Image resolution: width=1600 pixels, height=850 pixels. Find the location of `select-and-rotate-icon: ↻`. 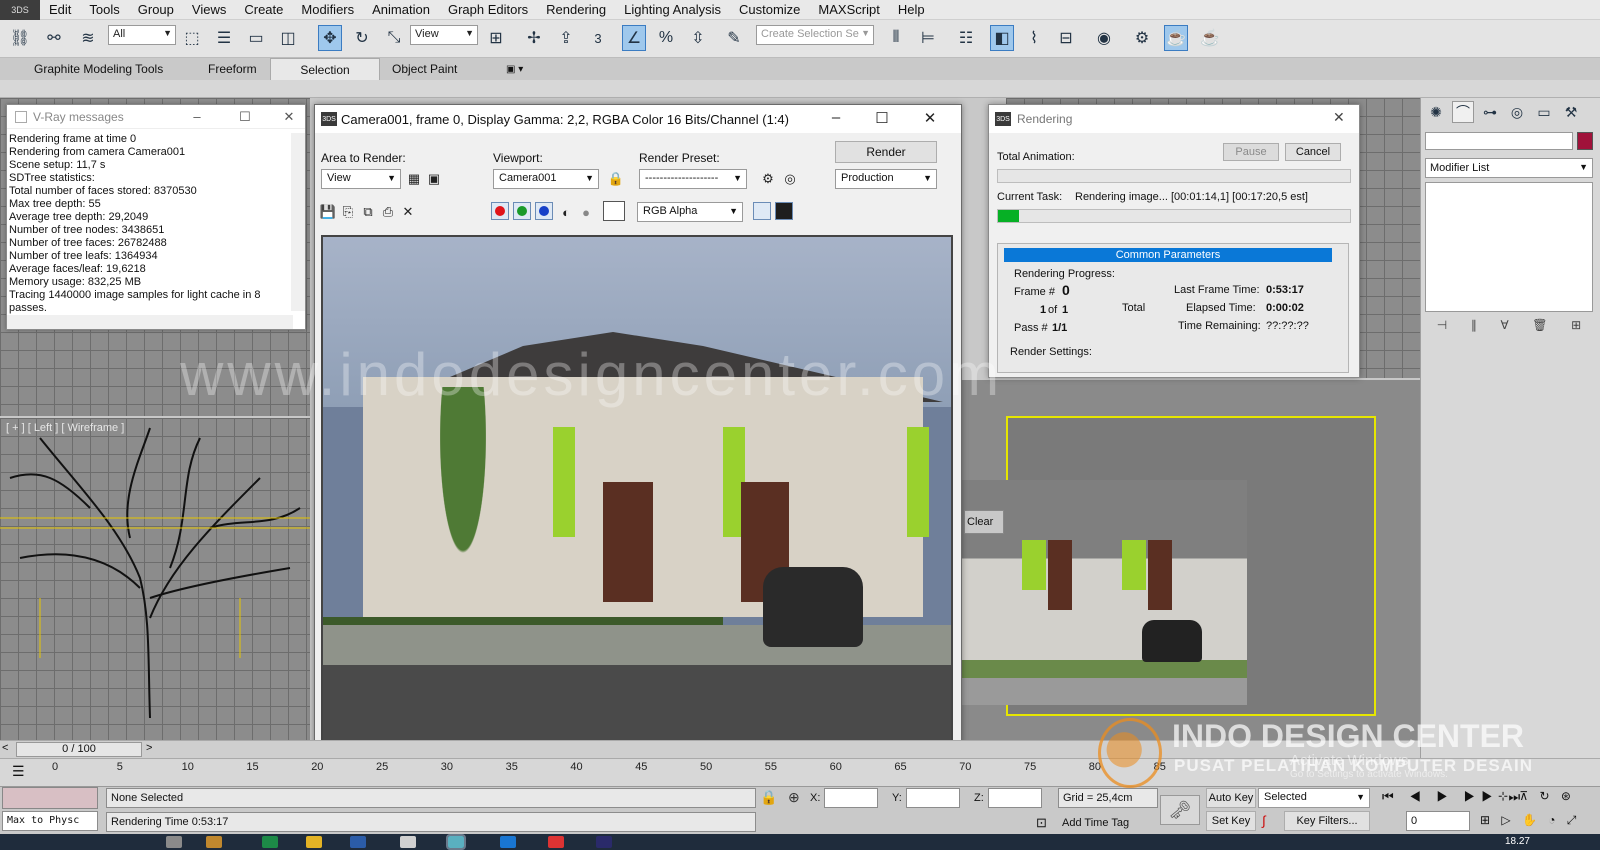

select-and-rotate-icon: ↻ is located at coordinates (362, 38).